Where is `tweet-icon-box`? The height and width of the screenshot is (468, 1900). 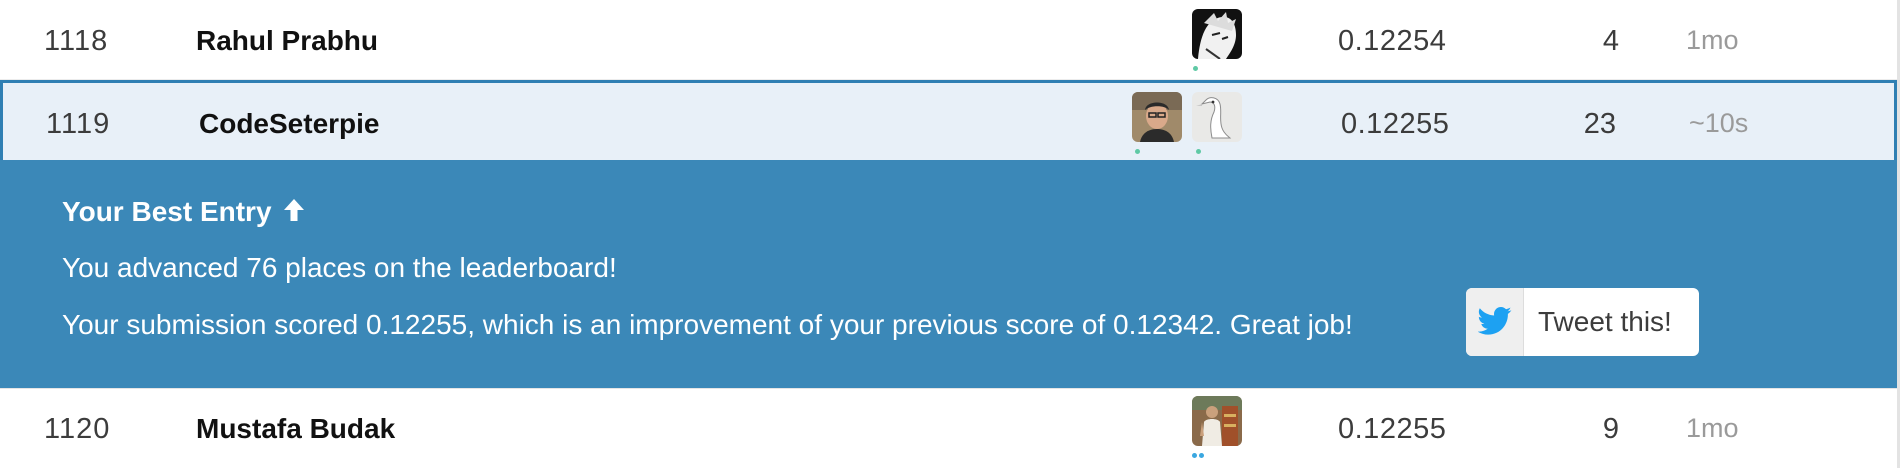 tweet-icon-box is located at coordinates (1495, 322).